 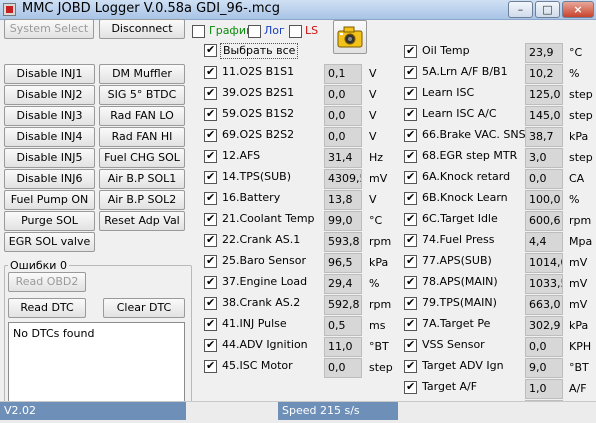 What do you see at coordinates (343, 305) in the screenshot?
I see `param-value: 592,8` at bounding box center [343, 305].